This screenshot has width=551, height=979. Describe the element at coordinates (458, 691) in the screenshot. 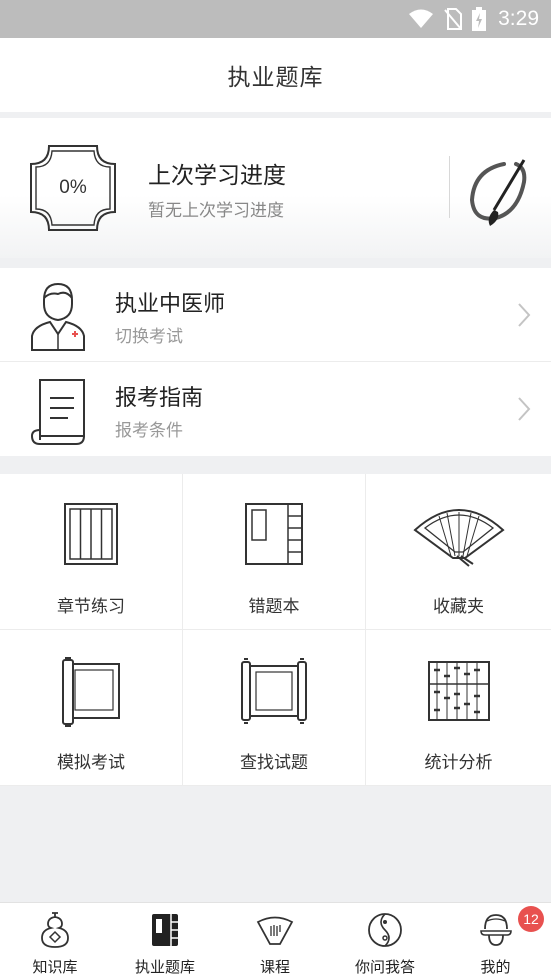

I see `abacus-statistics-icon` at that location.